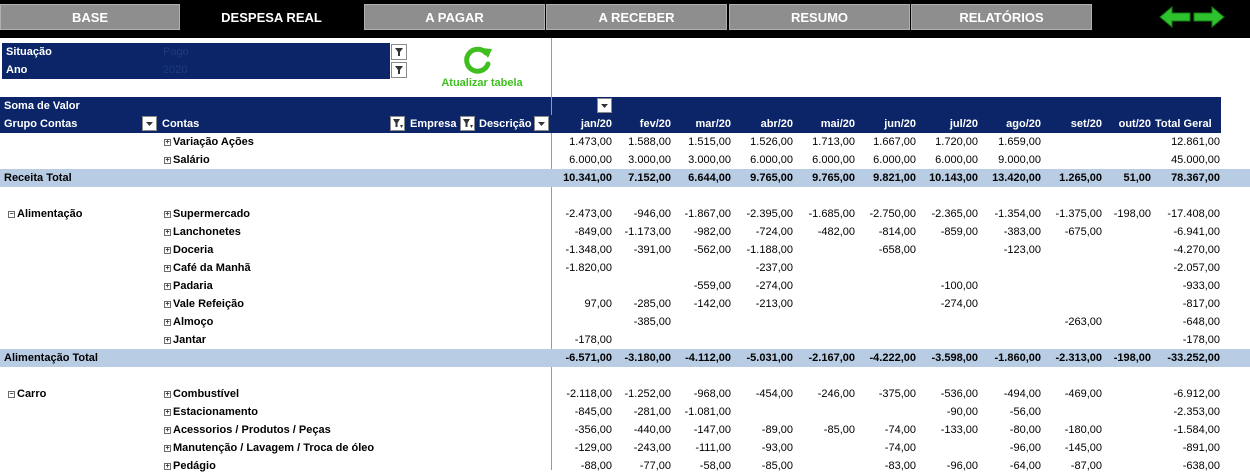 This screenshot has height=475, width=1250. What do you see at coordinates (959, 394) in the screenshot?
I see `value-cell: -536,00` at bounding box center [959, 394].